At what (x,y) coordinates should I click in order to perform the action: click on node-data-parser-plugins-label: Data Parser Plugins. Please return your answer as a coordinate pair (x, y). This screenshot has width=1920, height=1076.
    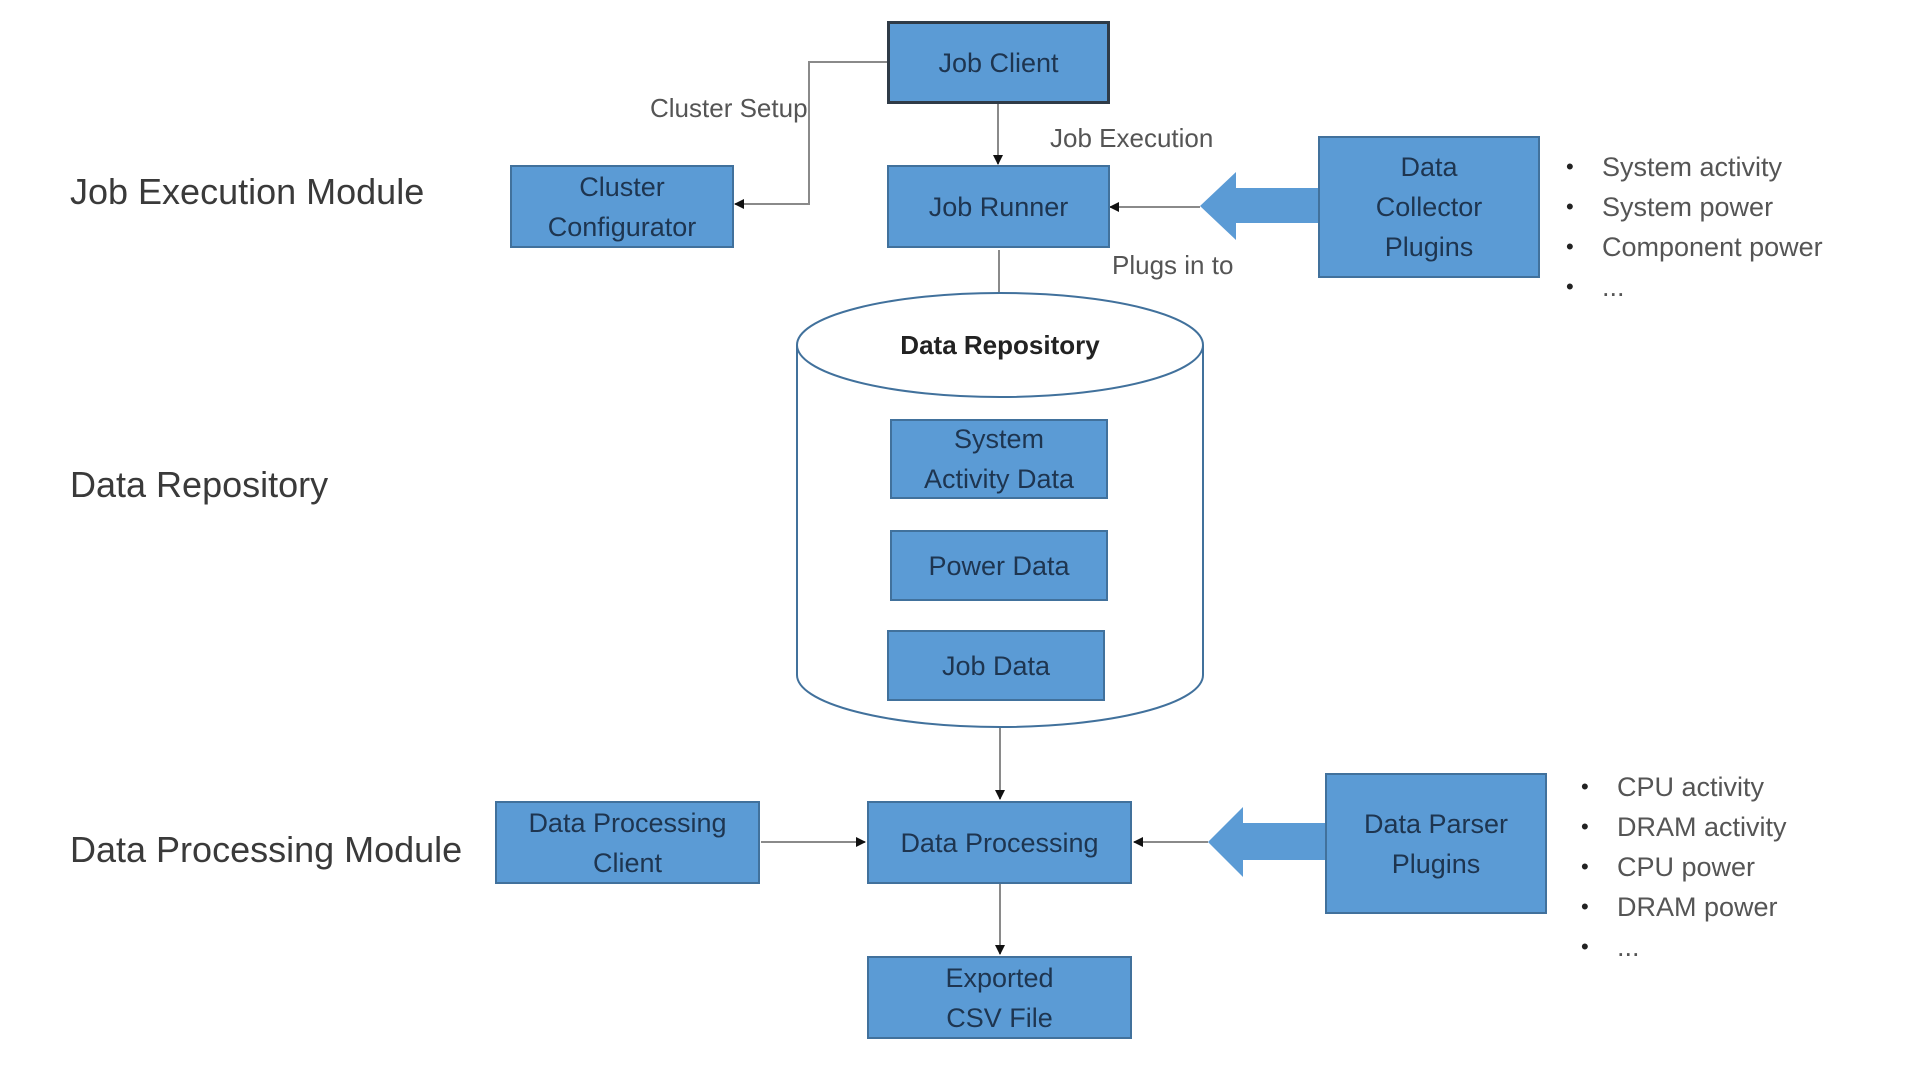
    Looking at the image, I should click on (1436, 843).